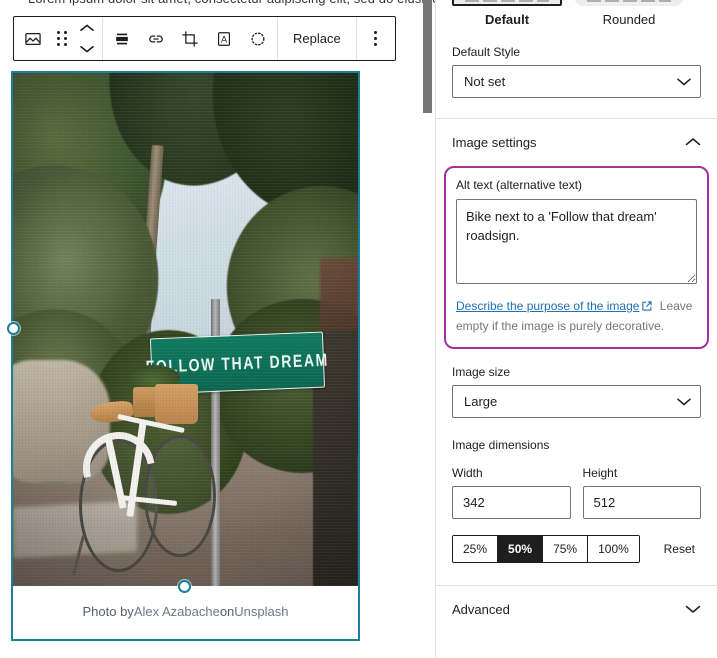  What do you see at coordinates (501, 445) in the screenshot?
I see `image-dimensions-label: Image dimensions` at bounding box center [501, 445].